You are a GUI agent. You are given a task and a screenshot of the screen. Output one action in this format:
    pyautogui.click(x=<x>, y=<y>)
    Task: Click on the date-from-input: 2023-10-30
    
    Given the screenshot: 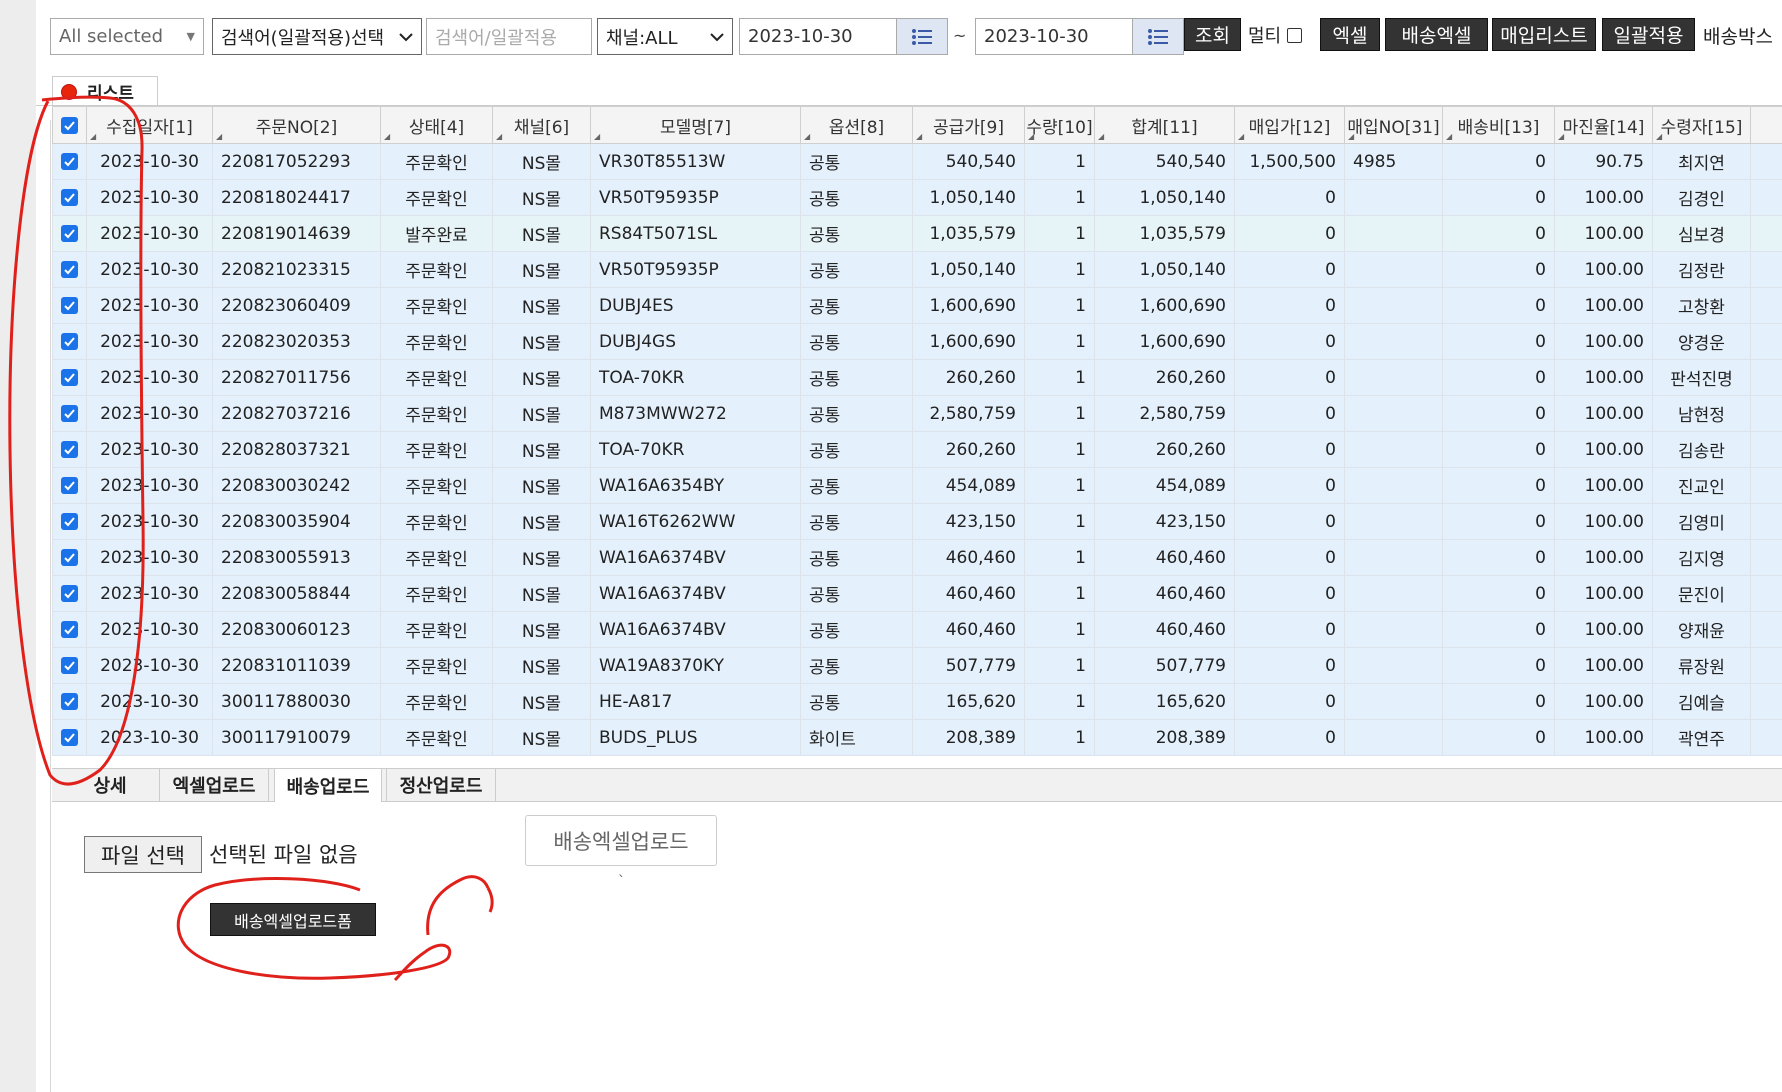 What is the action you would take?
    pyautogui.click(x=818, y=36)
    